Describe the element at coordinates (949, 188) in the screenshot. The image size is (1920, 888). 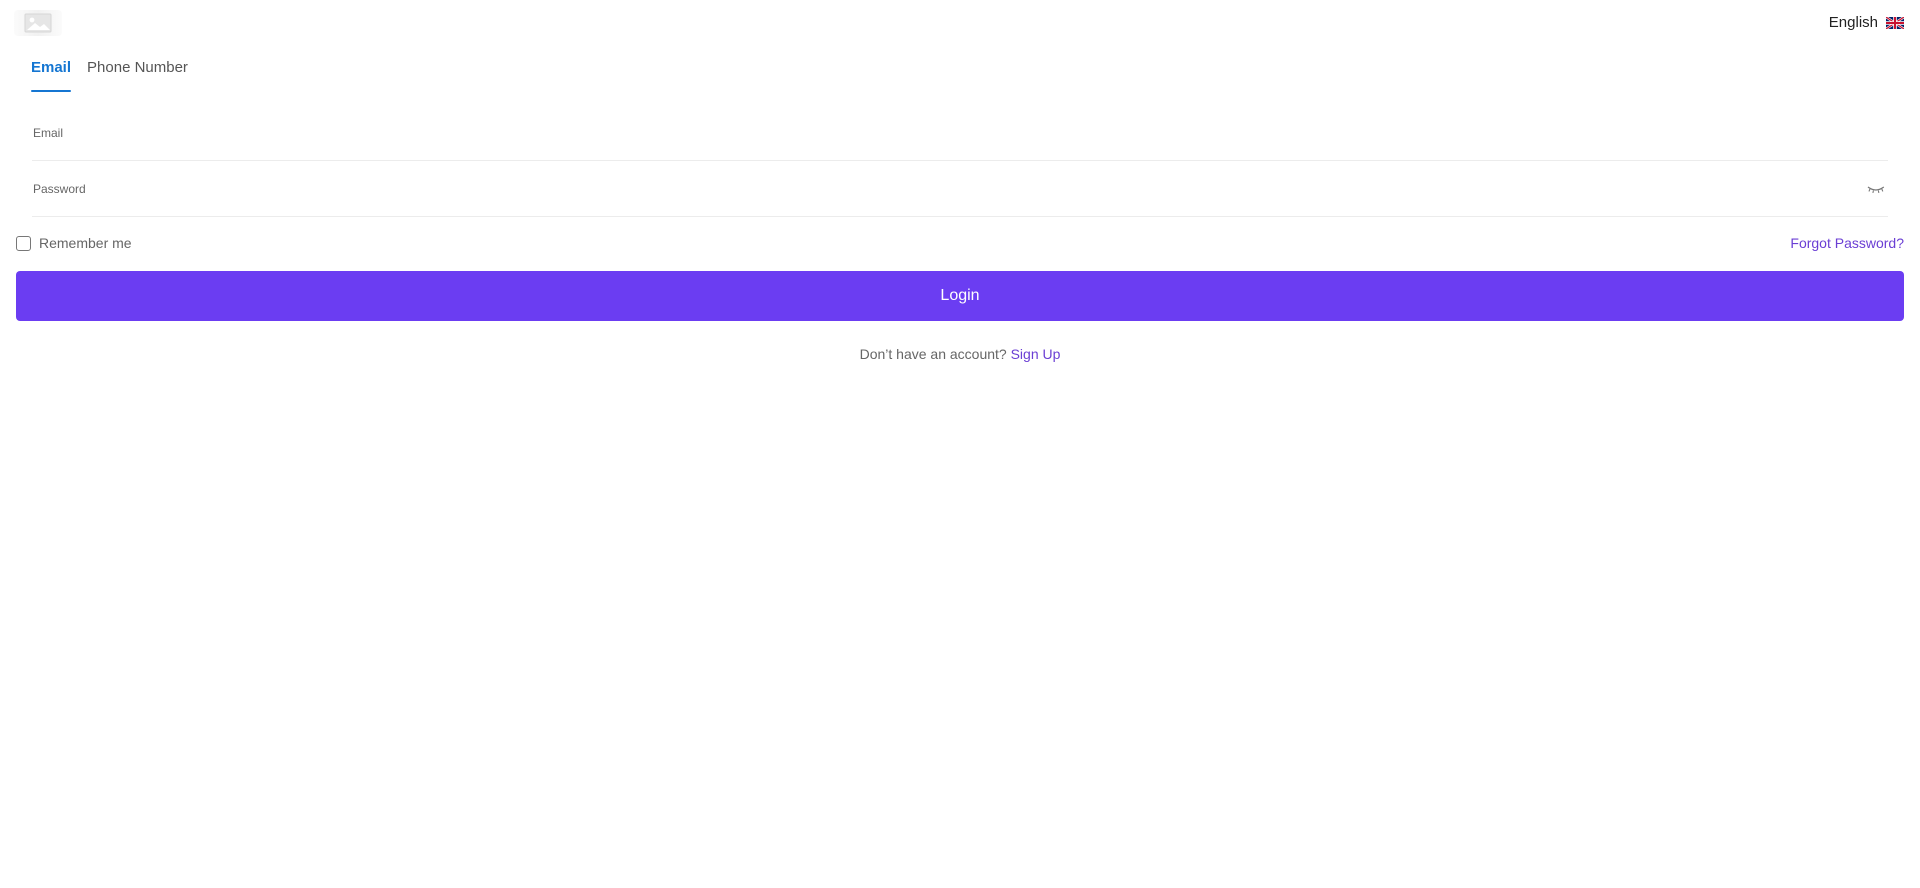
I see `password-input` at that location.